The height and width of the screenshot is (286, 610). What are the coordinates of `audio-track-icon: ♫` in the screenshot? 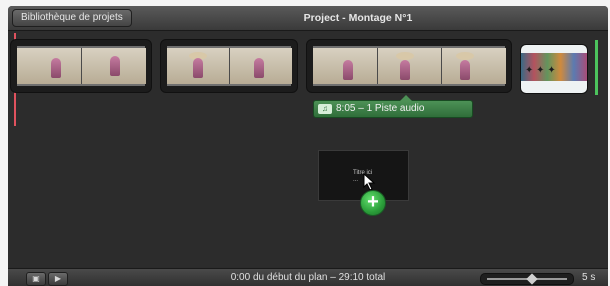 It's located at (325, 109).